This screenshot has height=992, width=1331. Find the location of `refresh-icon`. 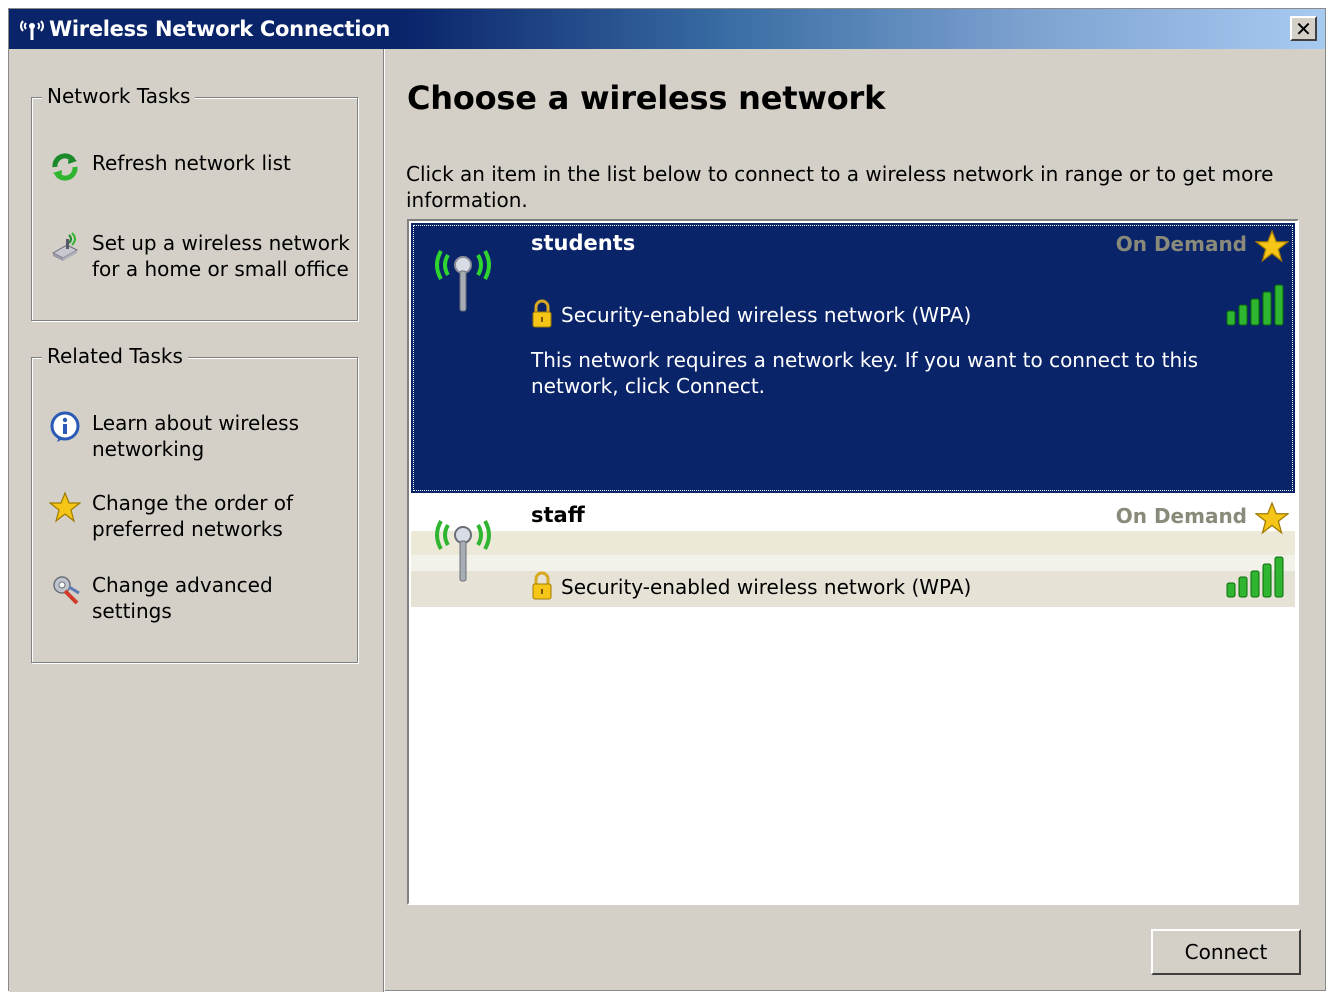

refresh-icon is located at coordinates (65, 167).